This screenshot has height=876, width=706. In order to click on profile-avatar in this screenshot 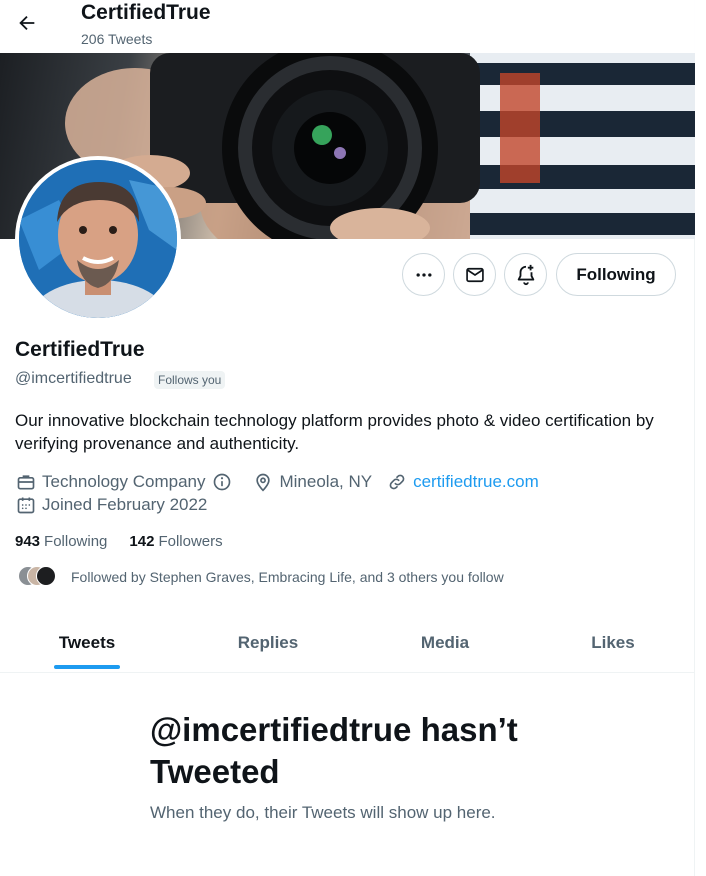, I will do `click(98, 239)`.